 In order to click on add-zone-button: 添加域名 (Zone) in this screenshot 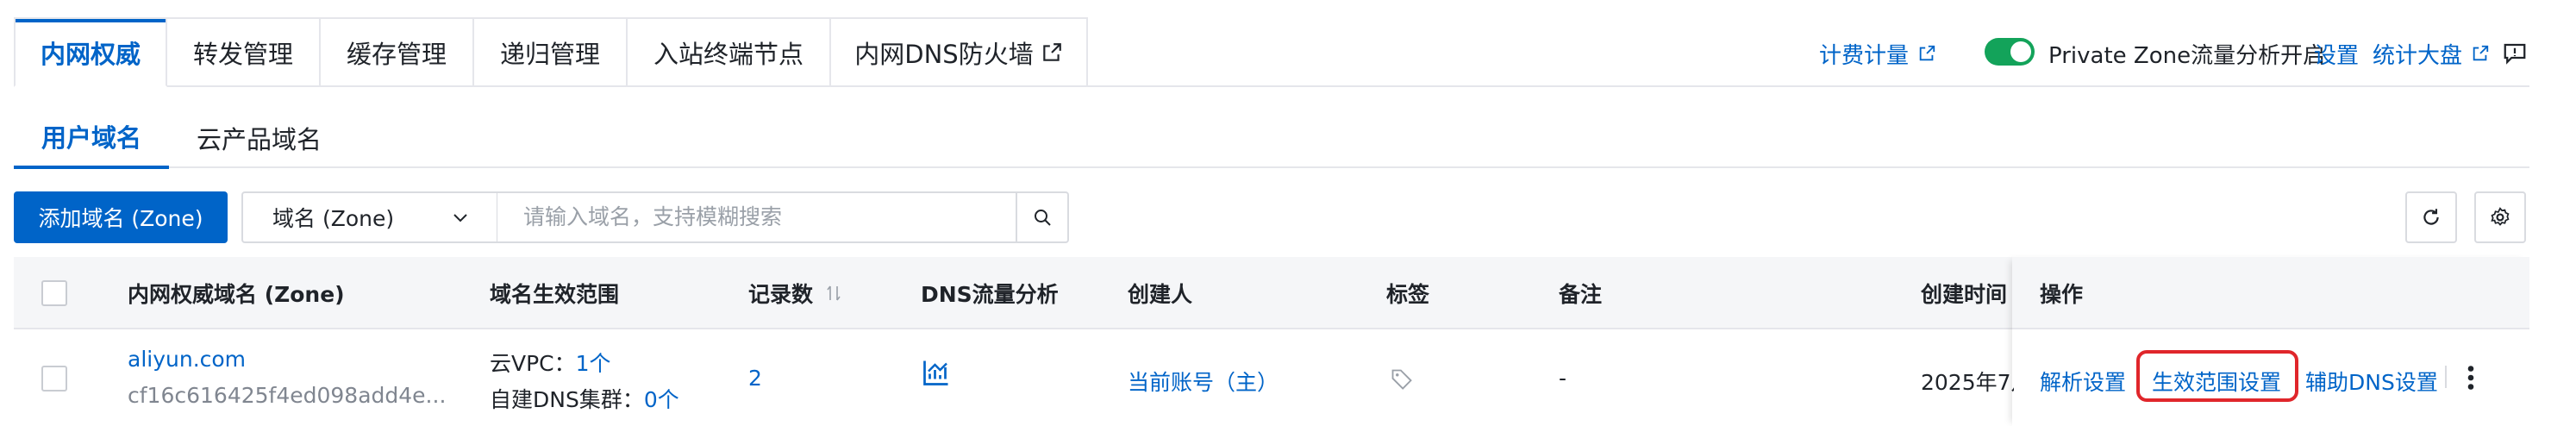, I will do `click(121, 217)`.